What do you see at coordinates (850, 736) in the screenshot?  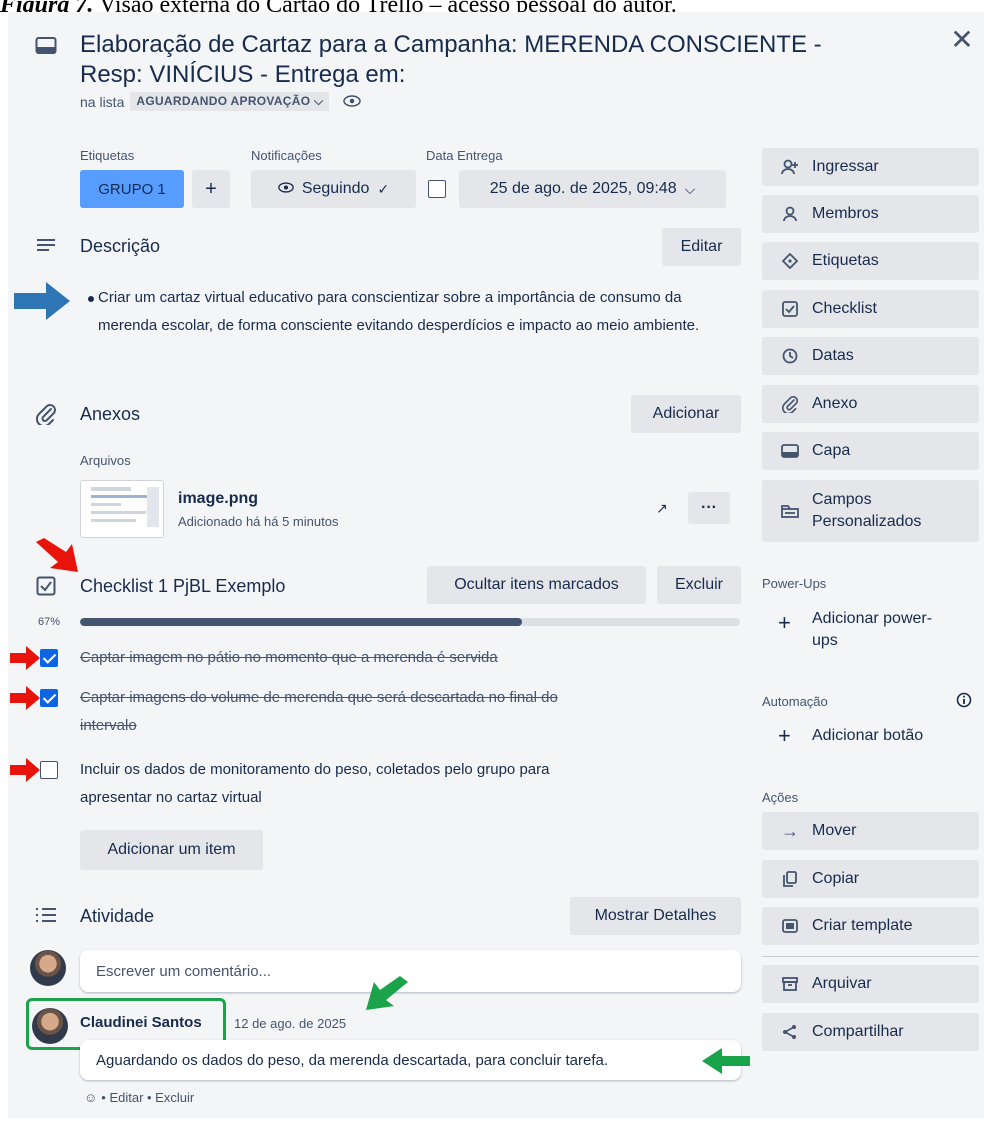 I see `add-button-button: + Adicionar botão` at bounding box center [850, 736].